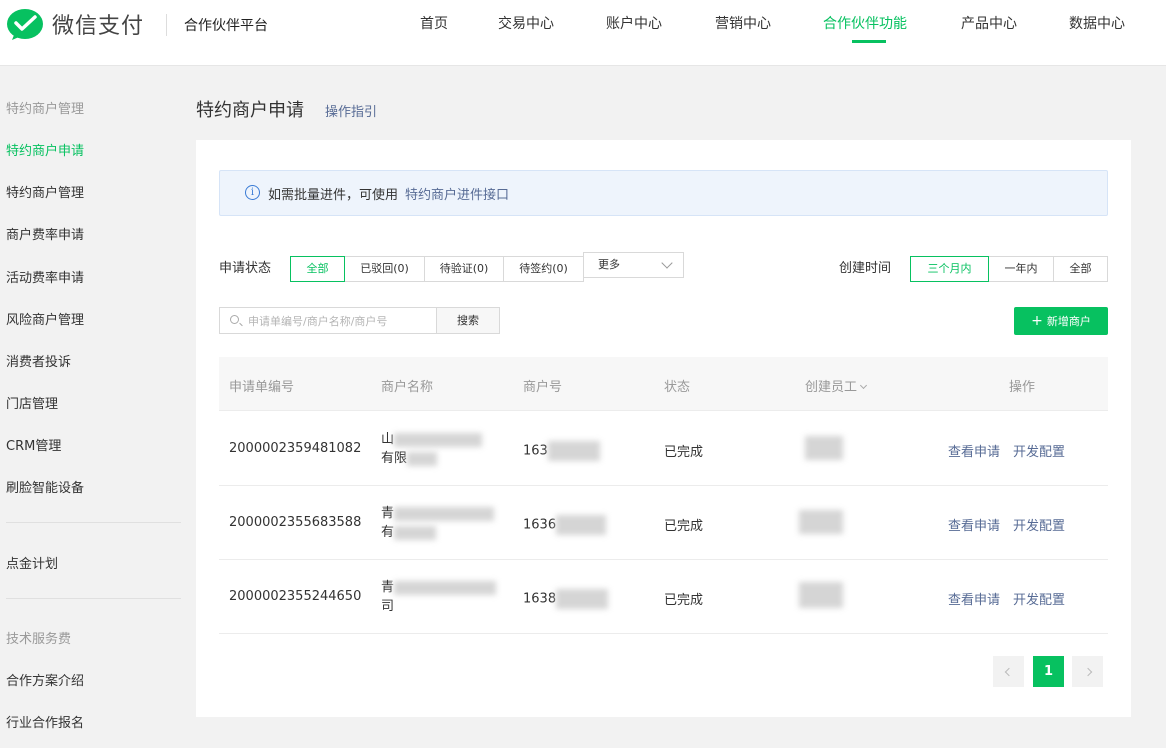  Describe the element at coordinates (45, 191) in the screenshot. I see `sidebar-item-merchant-management: 特约商户管理` at that location.